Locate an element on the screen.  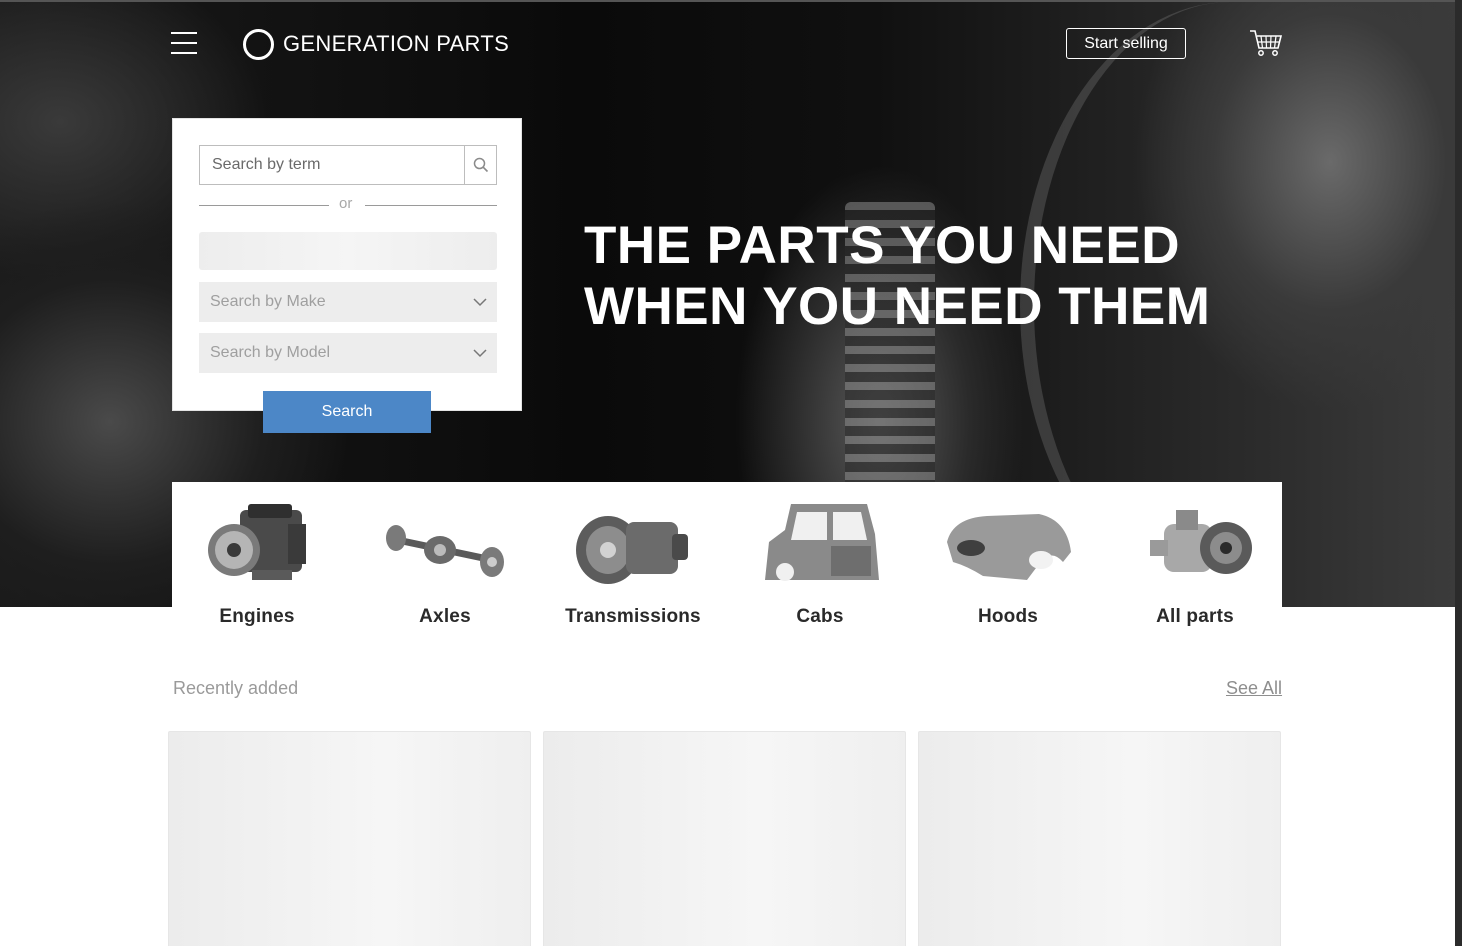
loading-placeholder-bar is located at coordinates (348, 251).